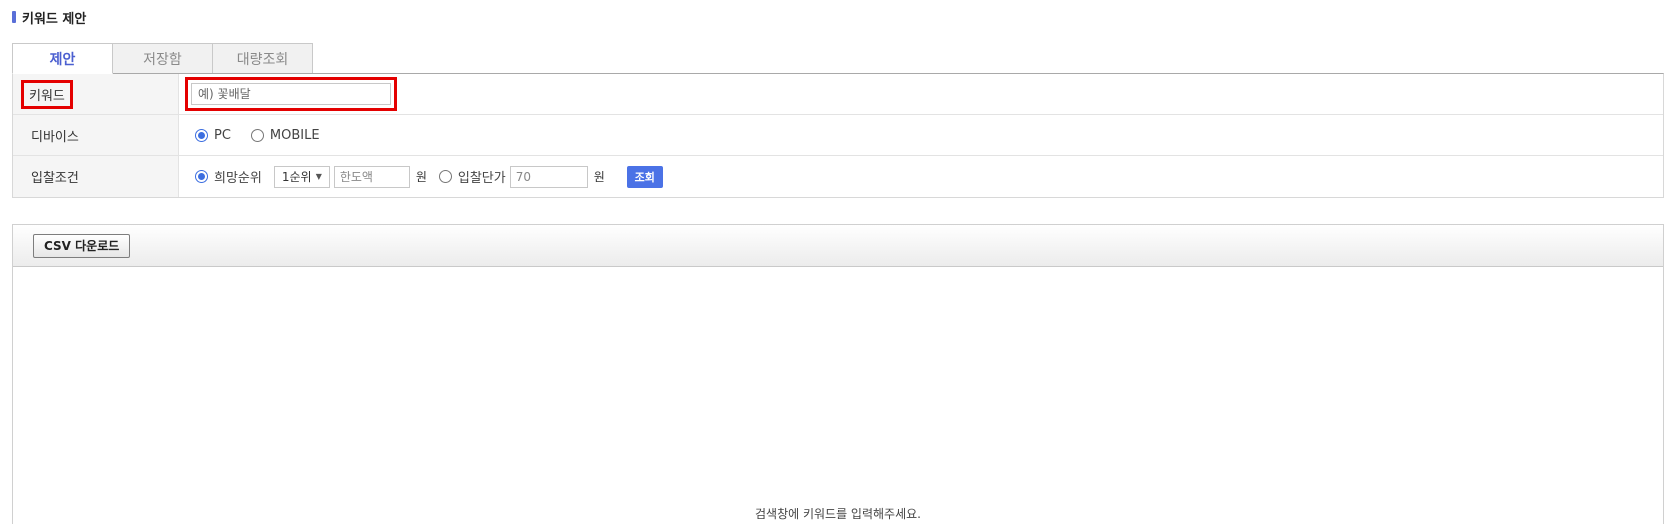 The width and height of the screenshot is (1676, 524). I want to click on limit-amount-input, so click(371, 176).